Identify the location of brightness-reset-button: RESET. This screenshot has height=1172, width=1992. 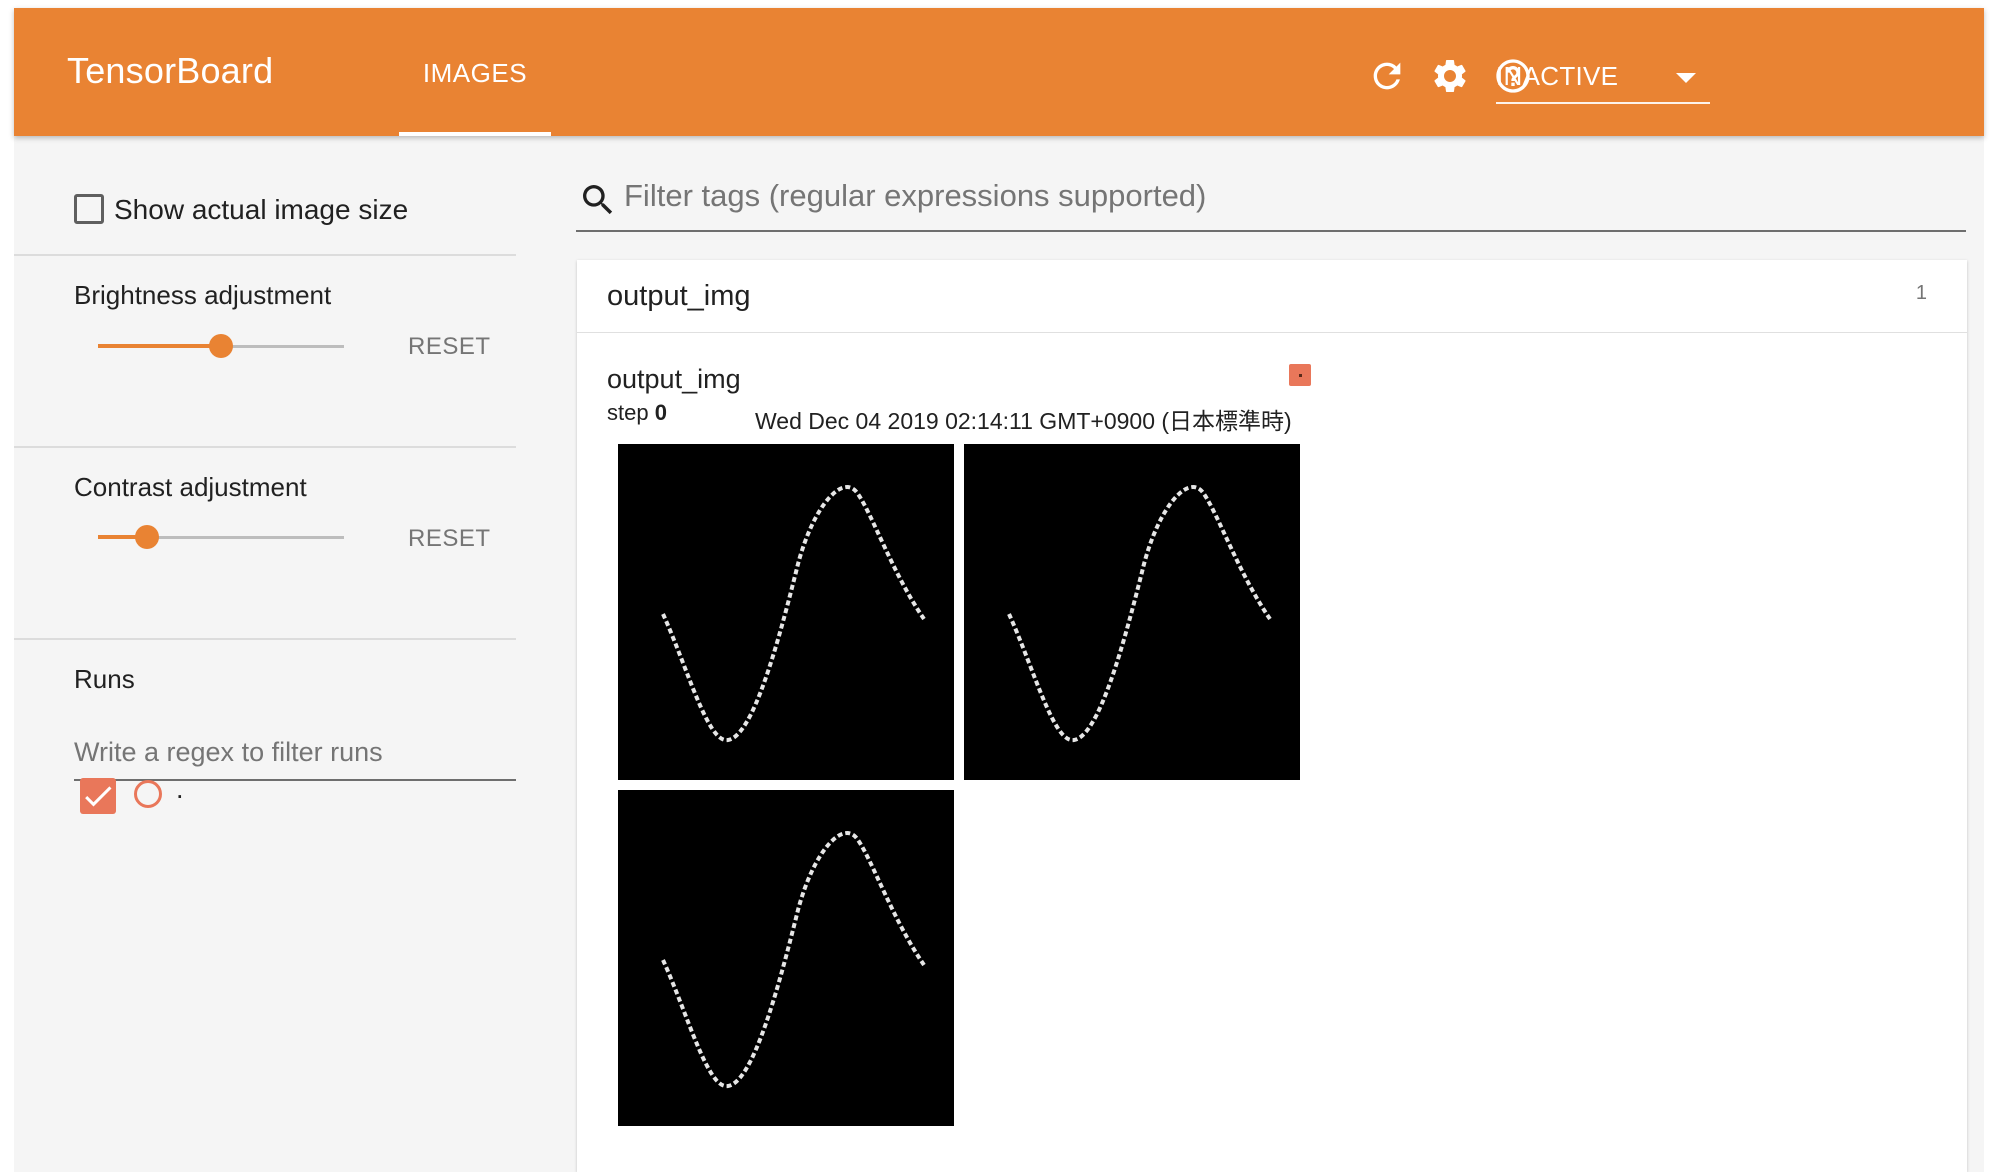
(449, 347).